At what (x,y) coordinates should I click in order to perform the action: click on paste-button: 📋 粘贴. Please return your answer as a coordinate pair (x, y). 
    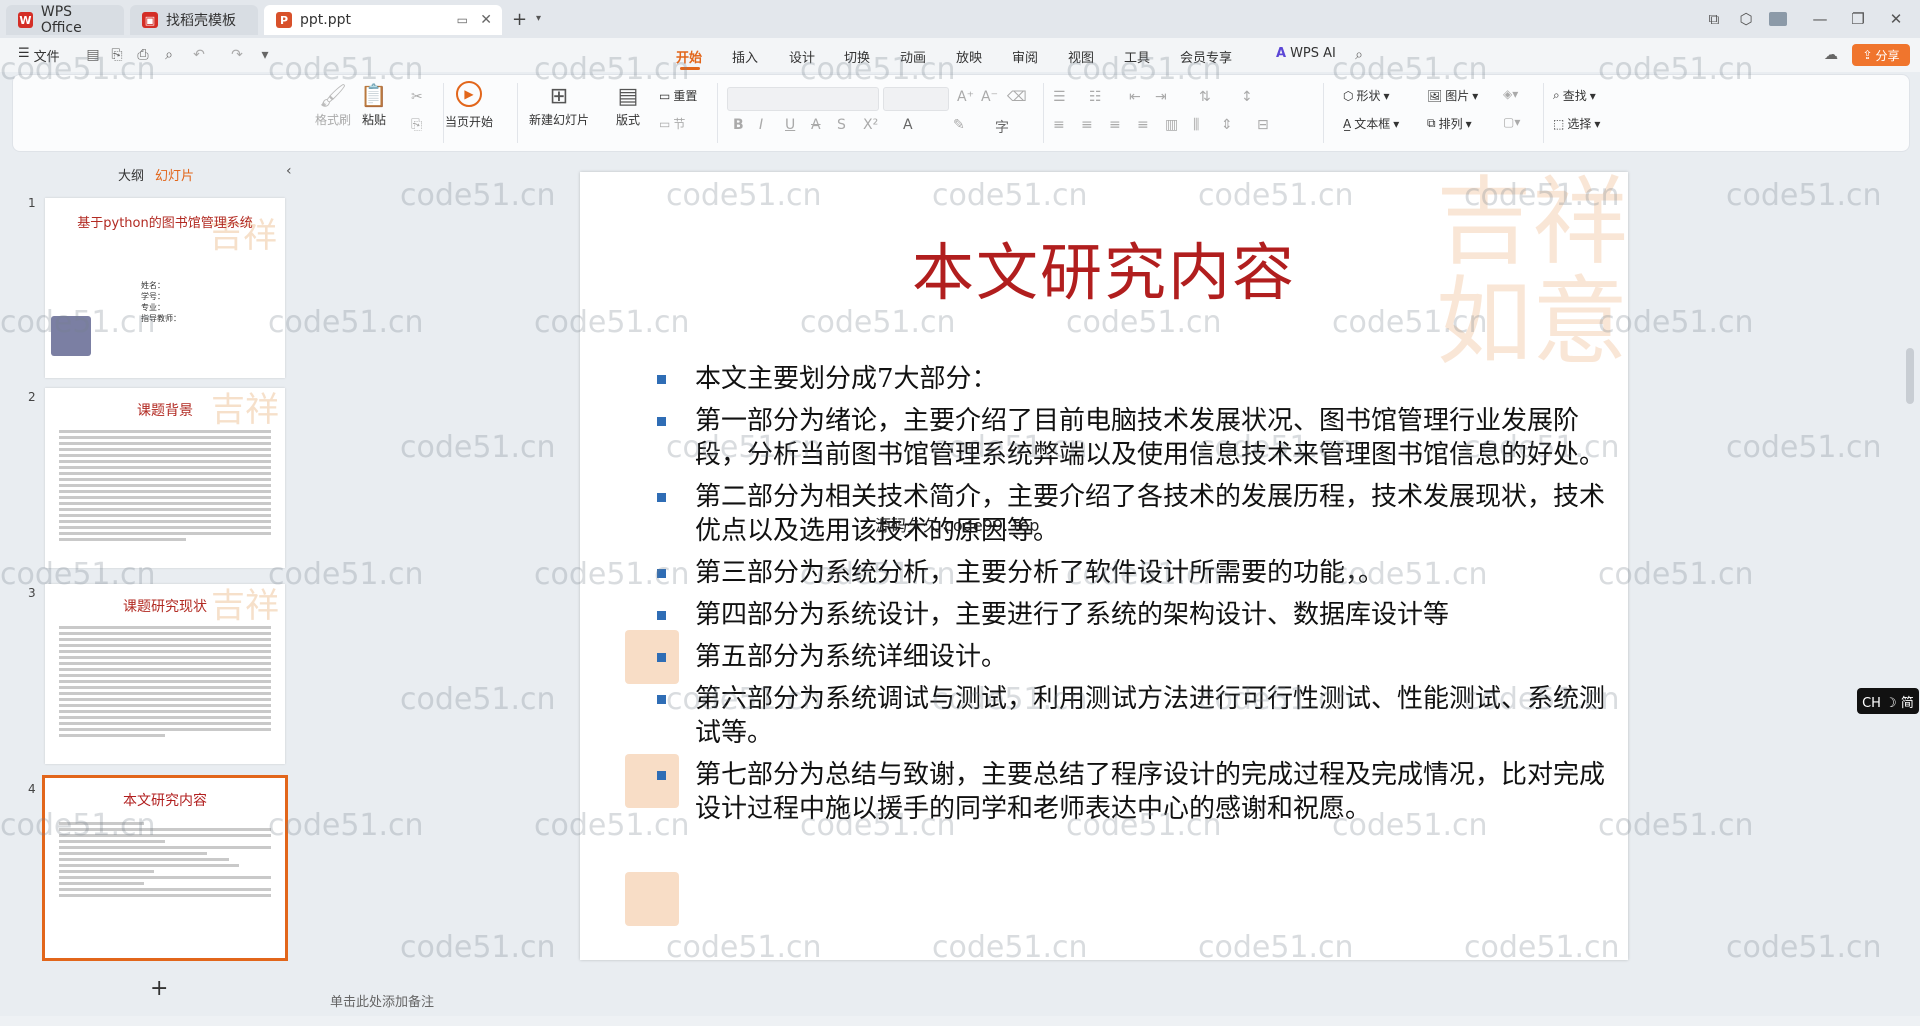
    Looking at the image, I should click on (374, 104).